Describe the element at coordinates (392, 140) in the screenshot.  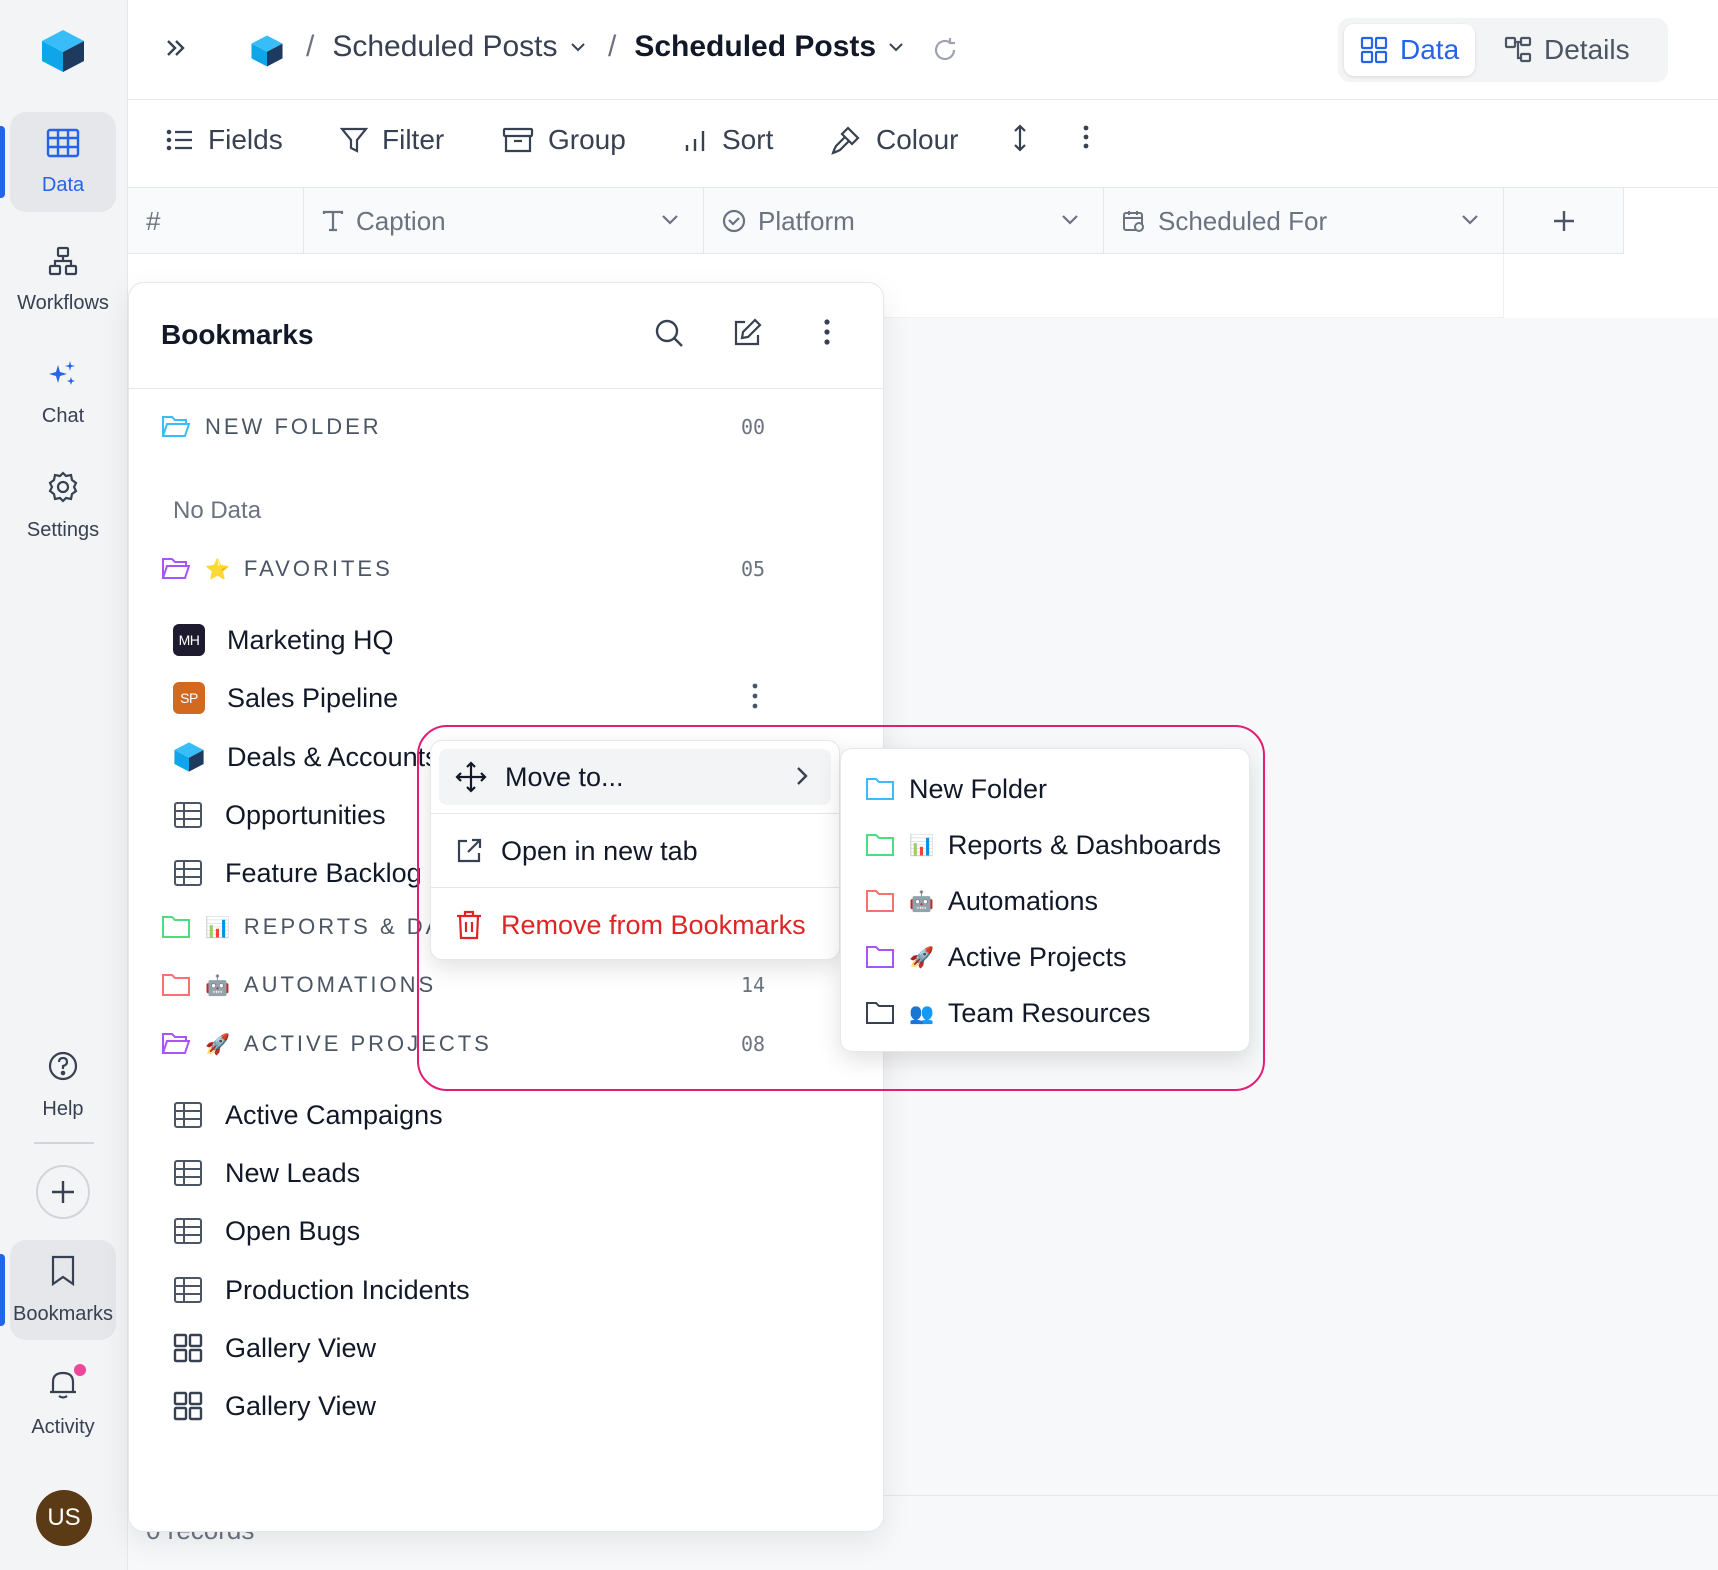
I see `filter-button: Filter` at that location.